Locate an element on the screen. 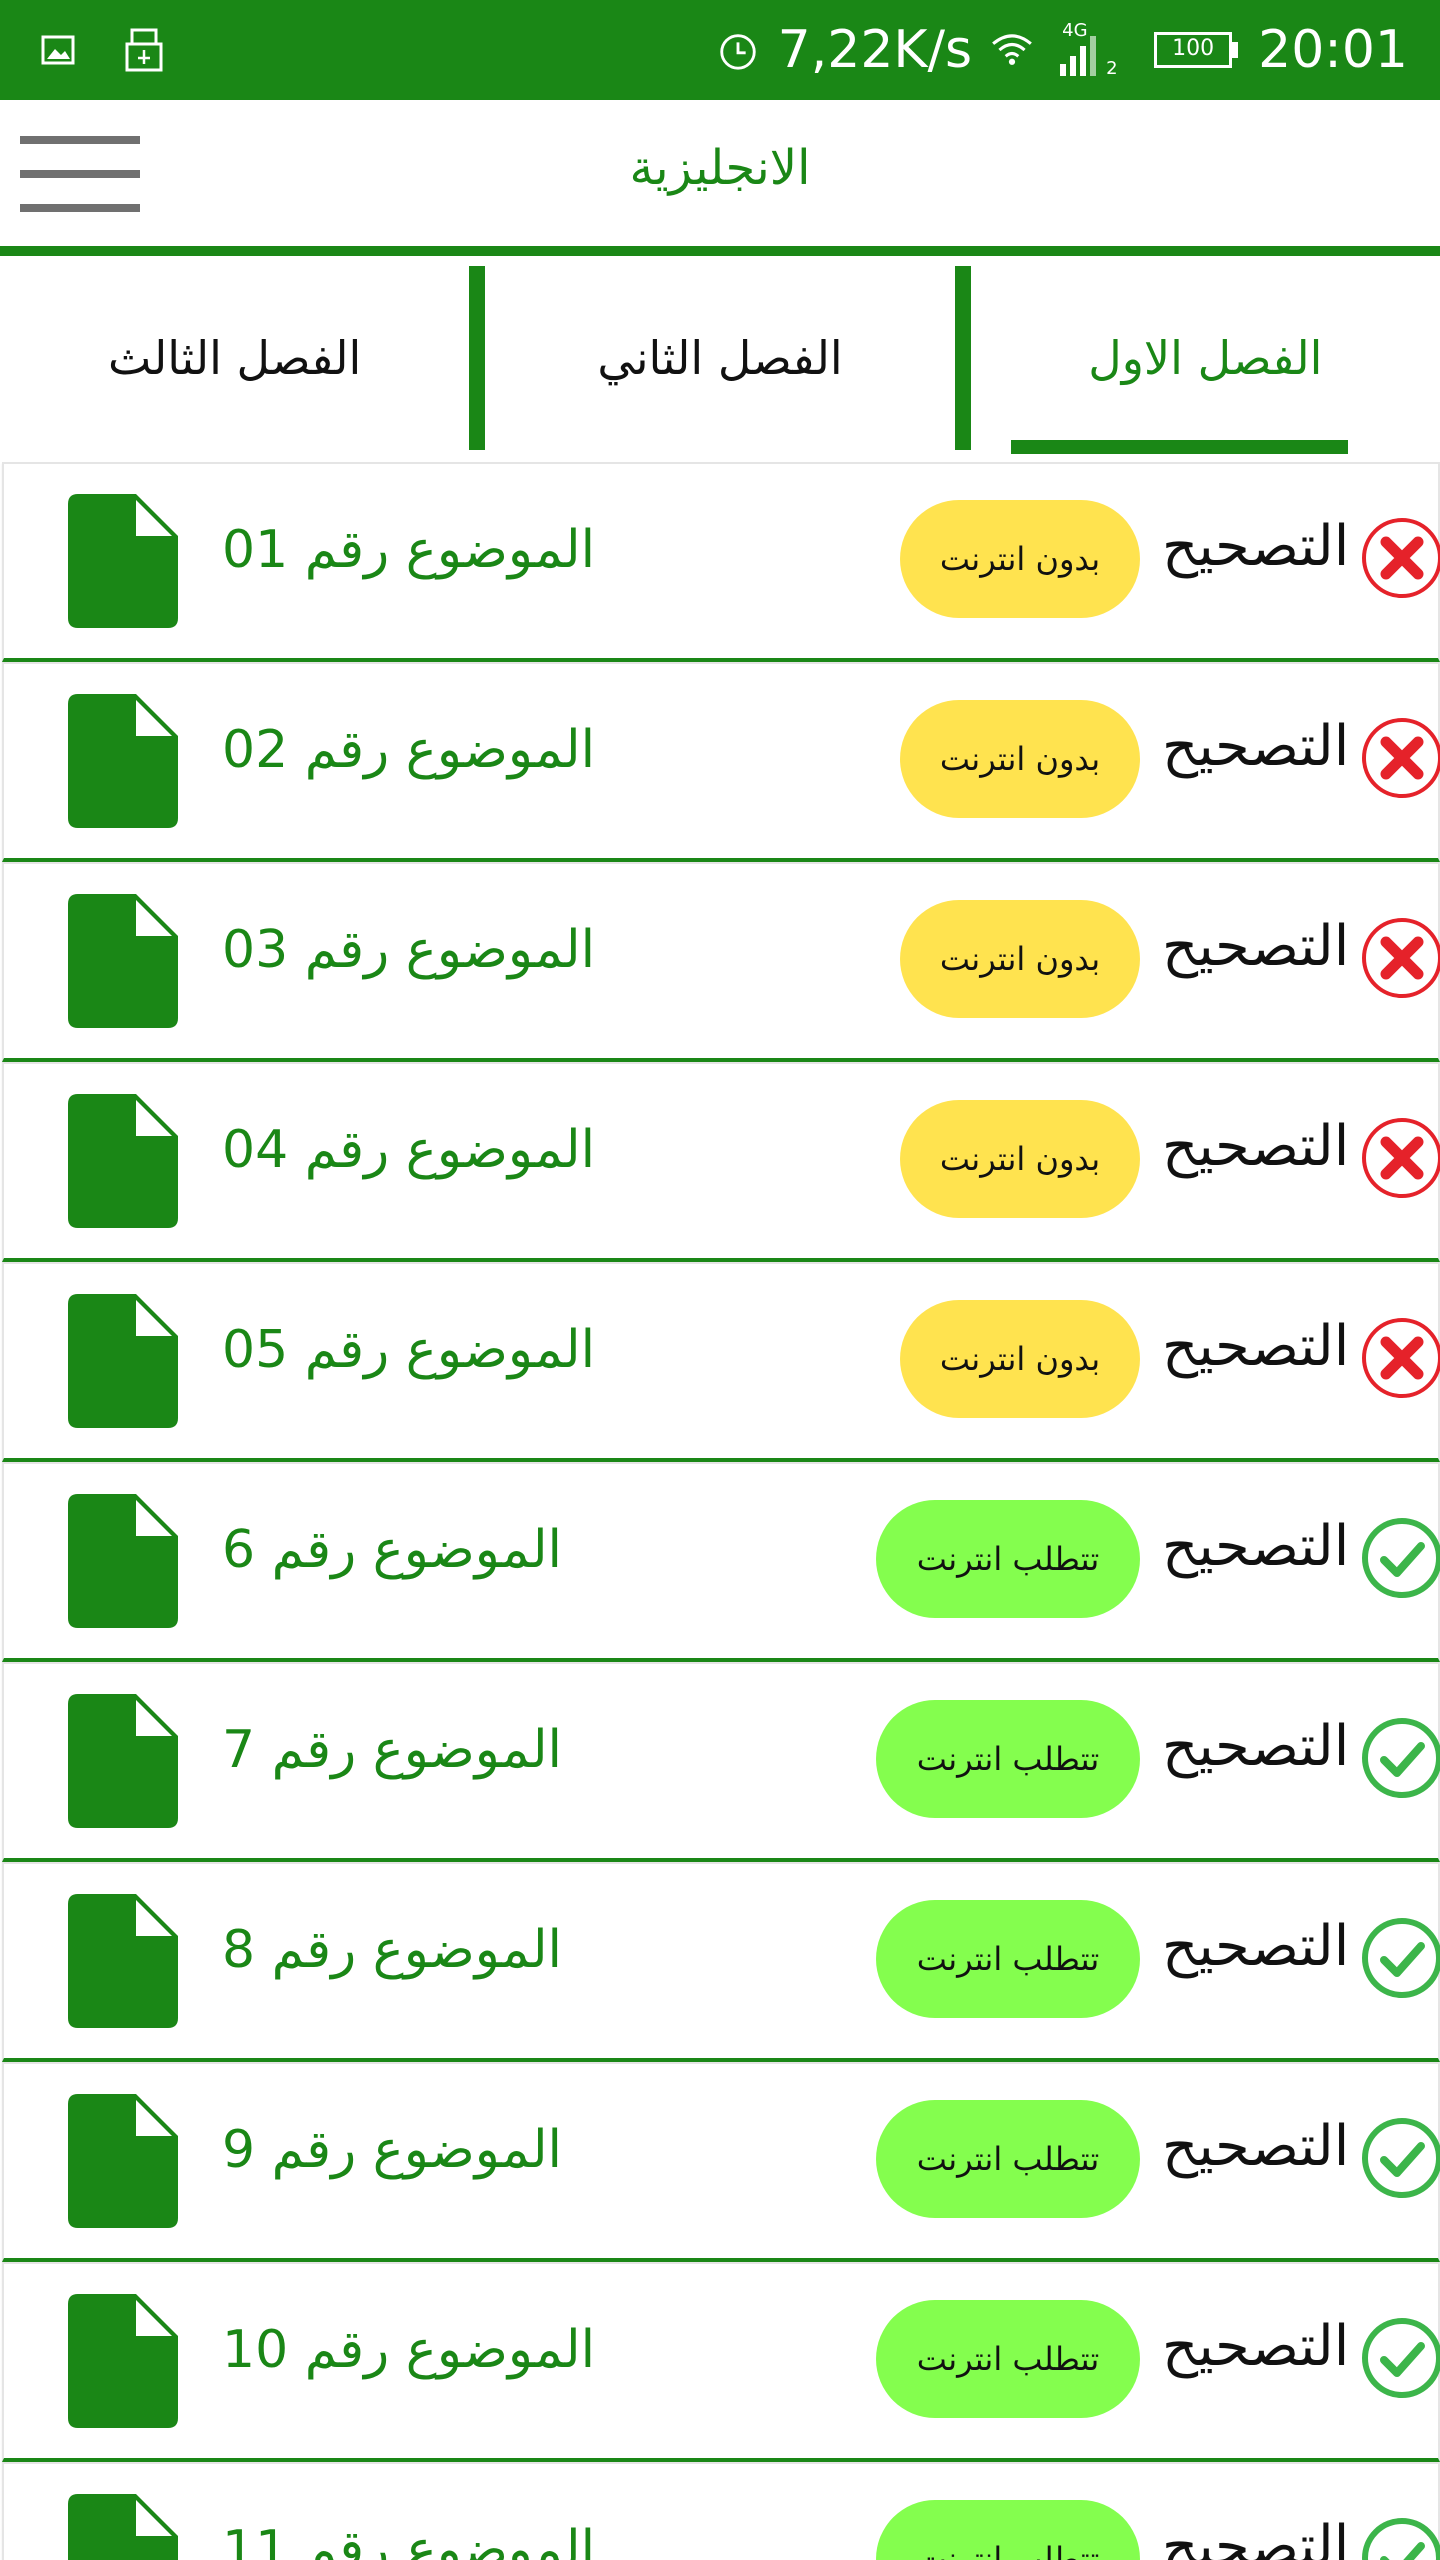  sim-number: 2 is located at coordinates (1112, 68).